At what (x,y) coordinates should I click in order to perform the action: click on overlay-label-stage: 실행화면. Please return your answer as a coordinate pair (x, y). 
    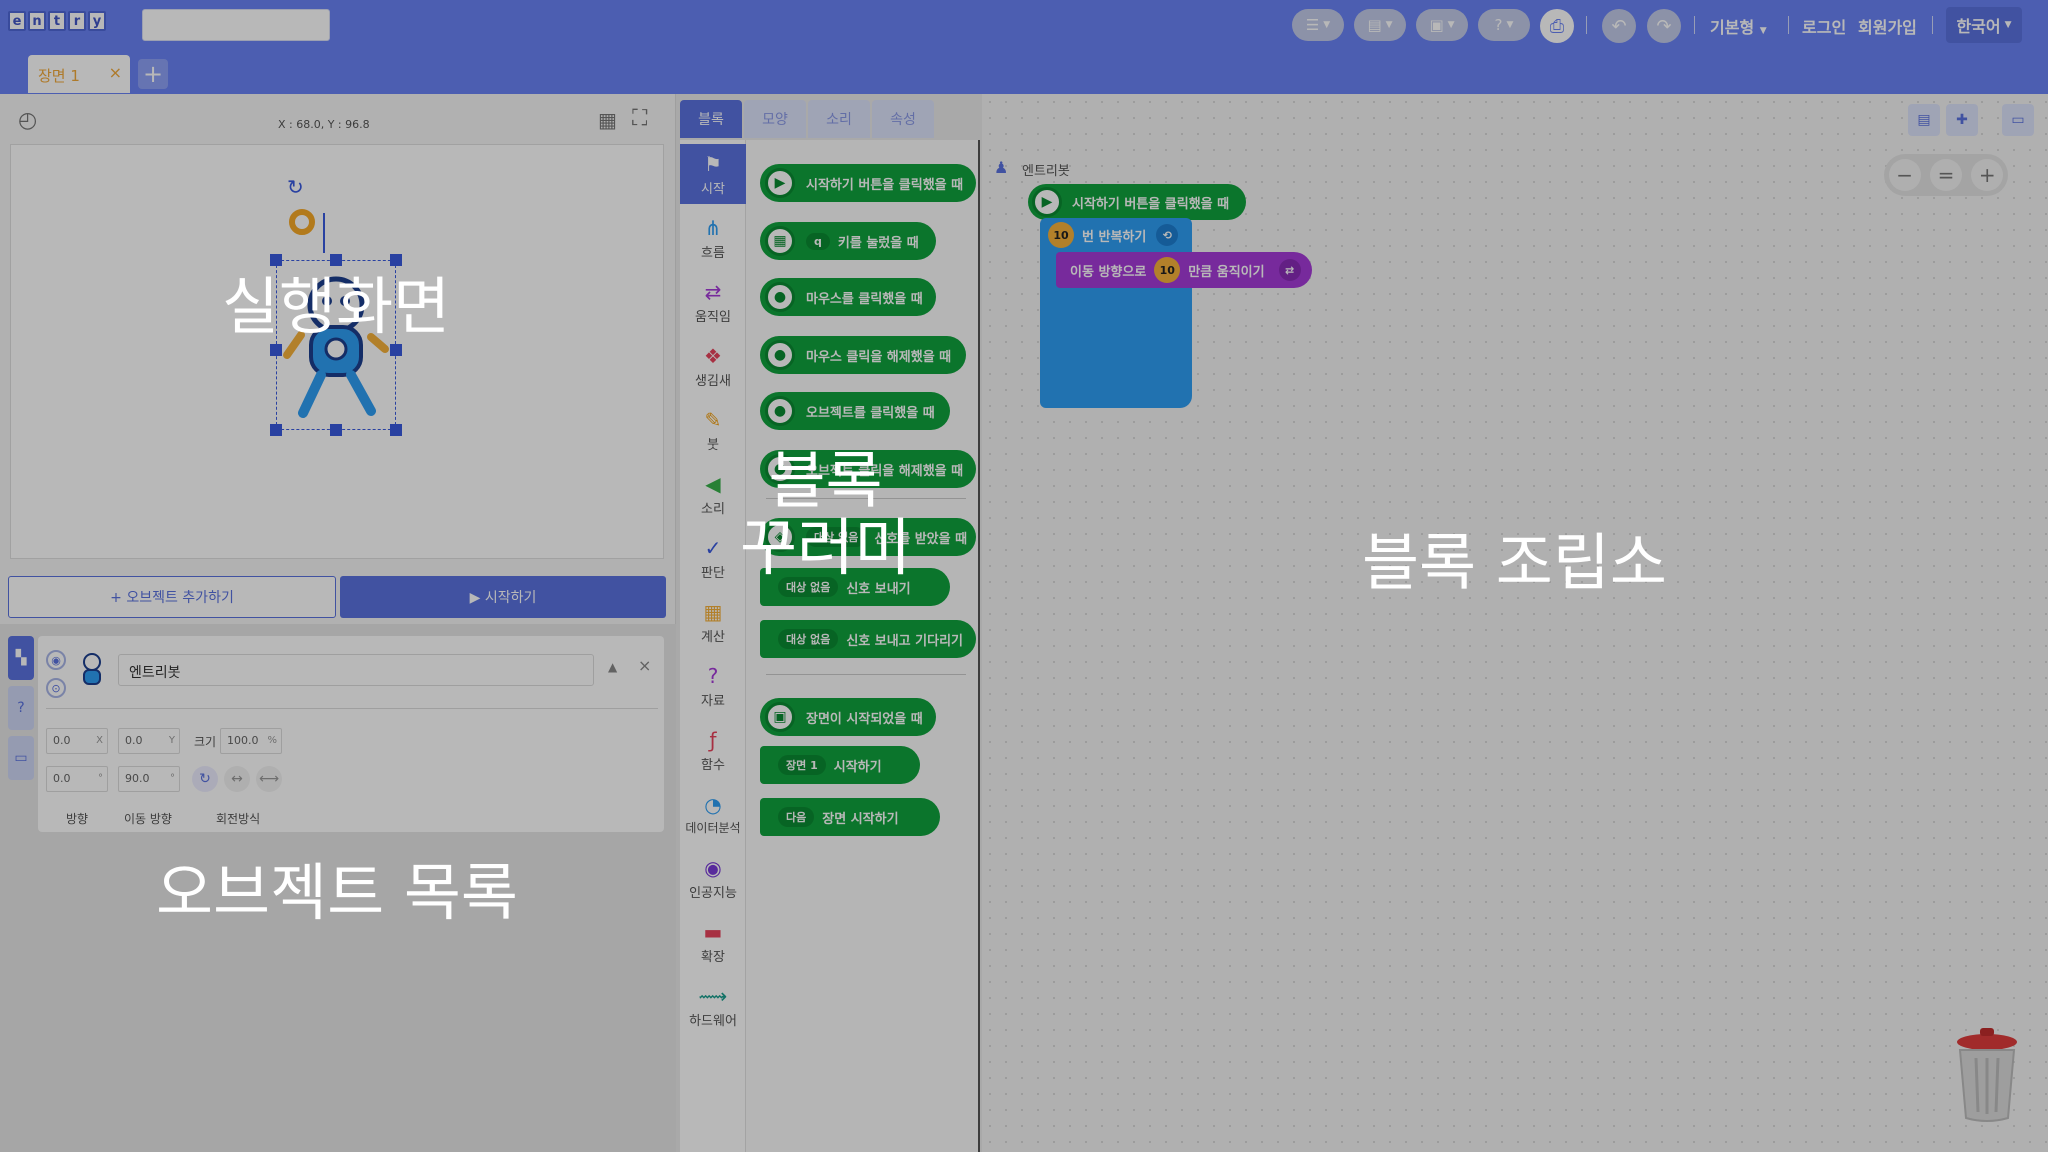
    Looking at the image, I should click on (336, 306).